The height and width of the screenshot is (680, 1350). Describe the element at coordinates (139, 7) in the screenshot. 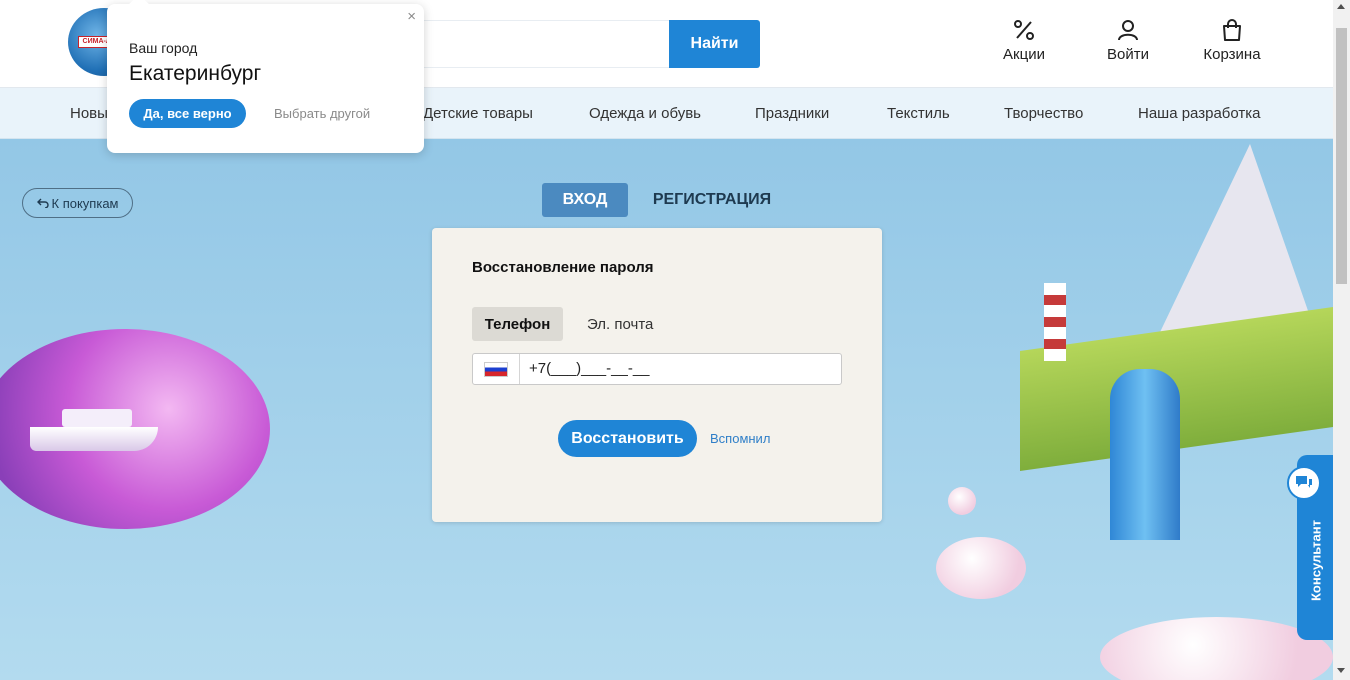

I see `popup-arrow` at that location.